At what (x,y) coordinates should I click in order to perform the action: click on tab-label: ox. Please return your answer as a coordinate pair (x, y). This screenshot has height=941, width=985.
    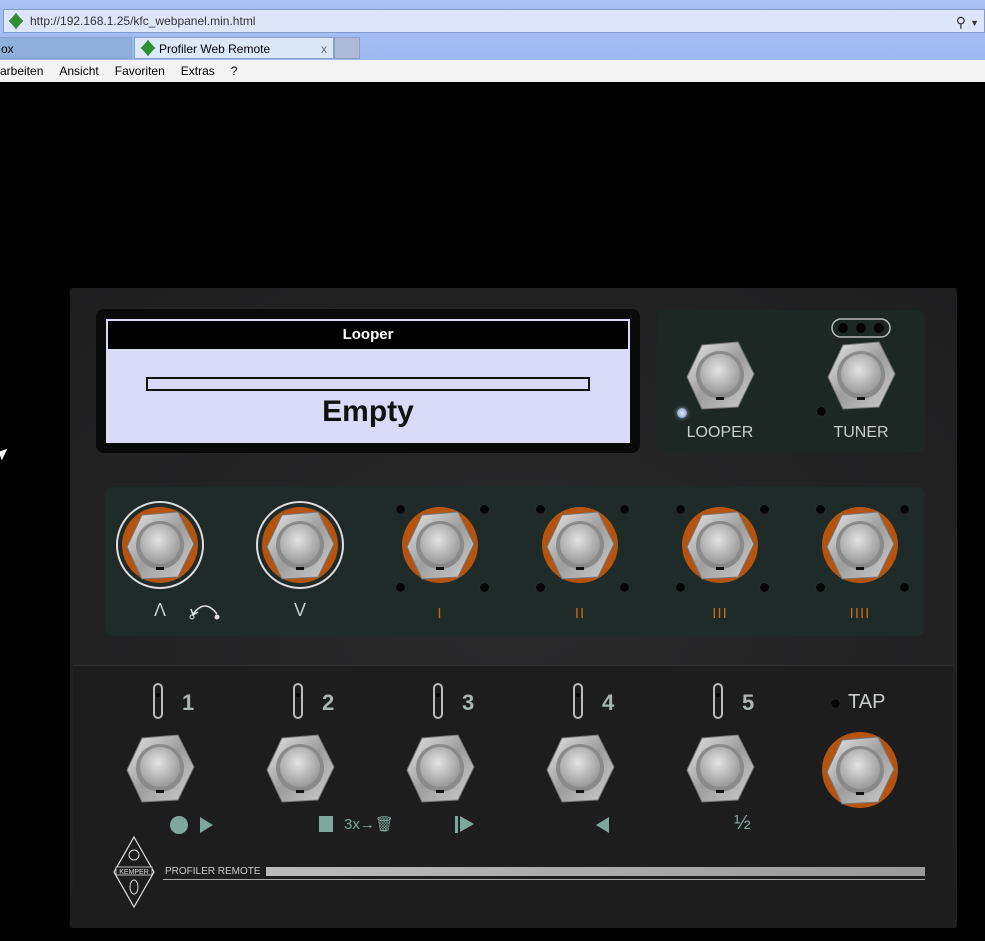
    Looking at the image, I should click on (7, 49).